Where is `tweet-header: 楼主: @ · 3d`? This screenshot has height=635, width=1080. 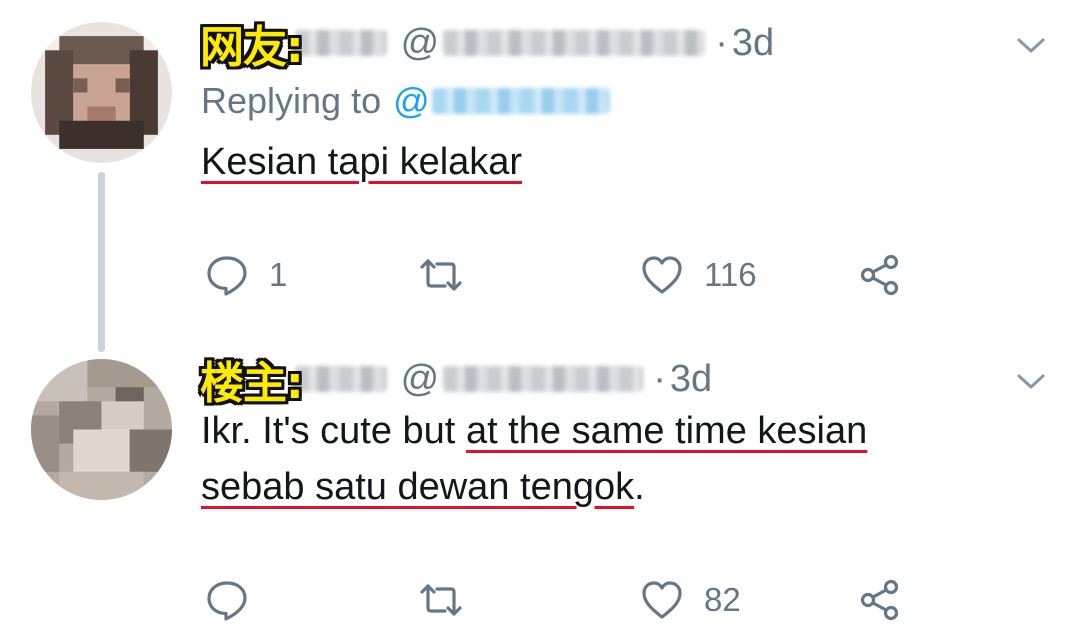
tweet-header: 楼主: @ · 3d is located at coordinates (456, 380).